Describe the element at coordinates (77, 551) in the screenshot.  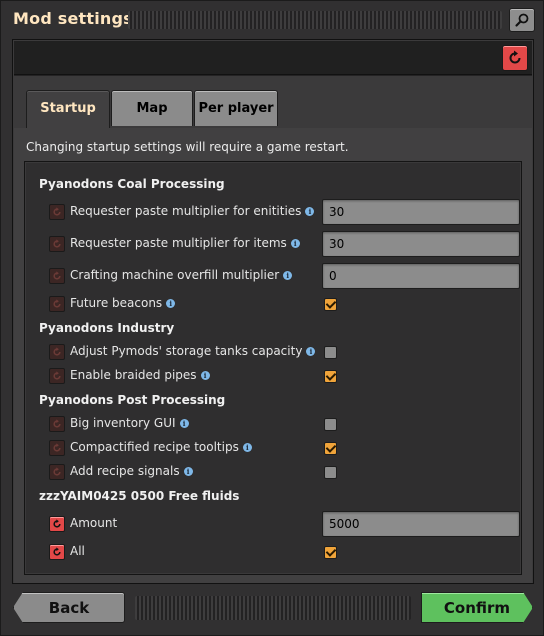
I see `setting-label: All` at that location.